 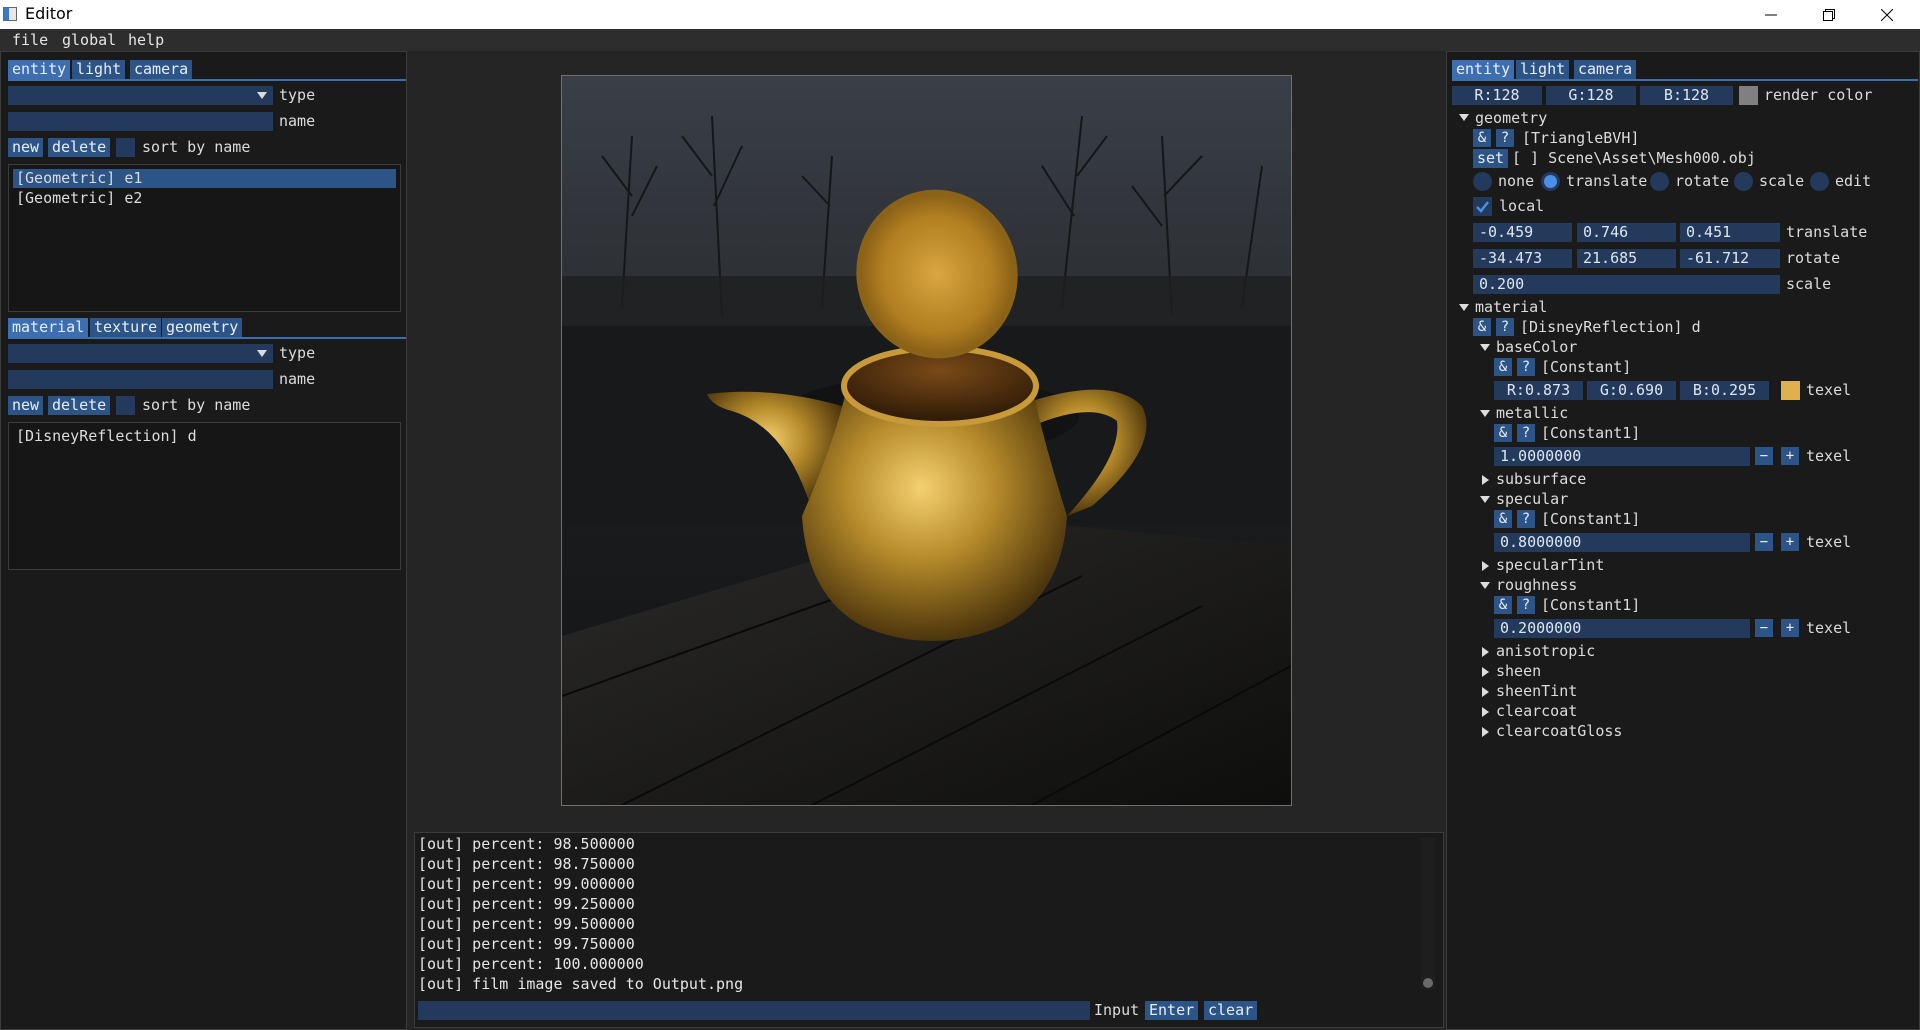 What do you see at coordinates (1532, 413) in the screenshot?
I see `metallic-header: metallic` at bounding box center [1532, 413].